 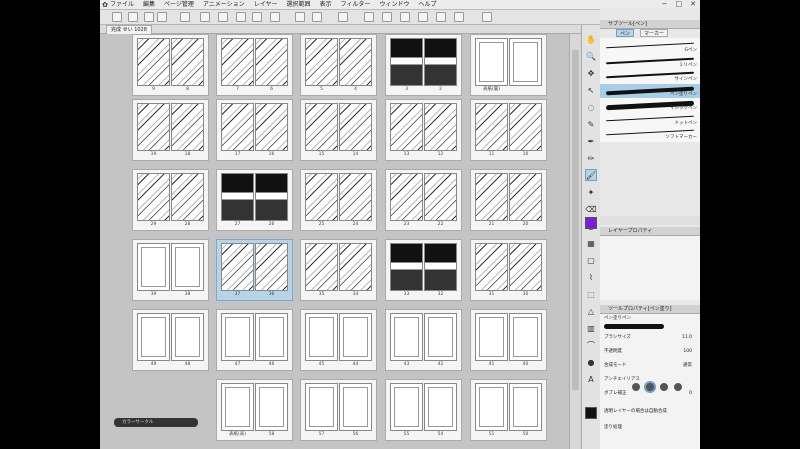 I want to click on page-spread: 76, so click(x=254, y=65).